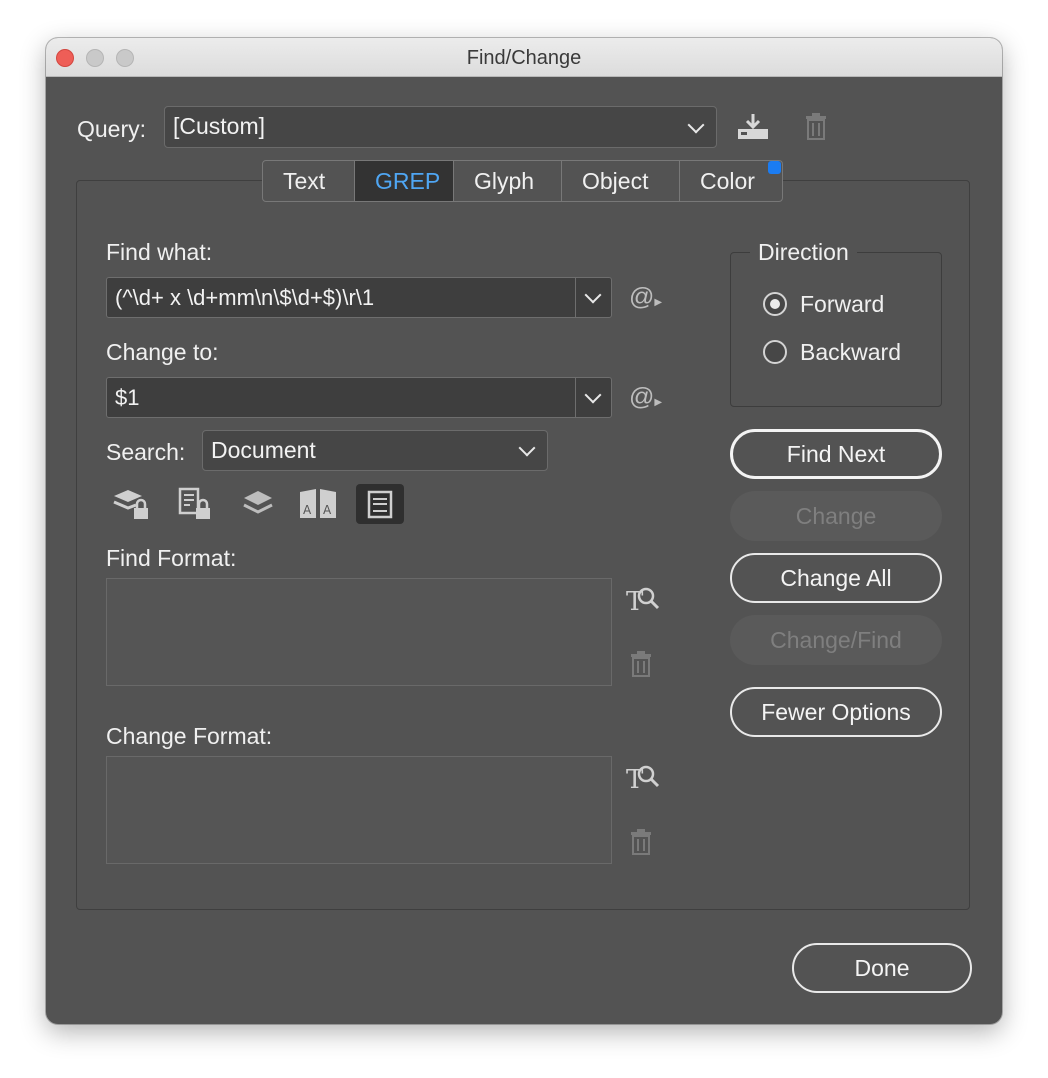 This screenshot has width=1048, height=1078. Describe the element at coordinates (440, 127) in the screenshot. I see `query-dropdown: [Custom]` at that location.